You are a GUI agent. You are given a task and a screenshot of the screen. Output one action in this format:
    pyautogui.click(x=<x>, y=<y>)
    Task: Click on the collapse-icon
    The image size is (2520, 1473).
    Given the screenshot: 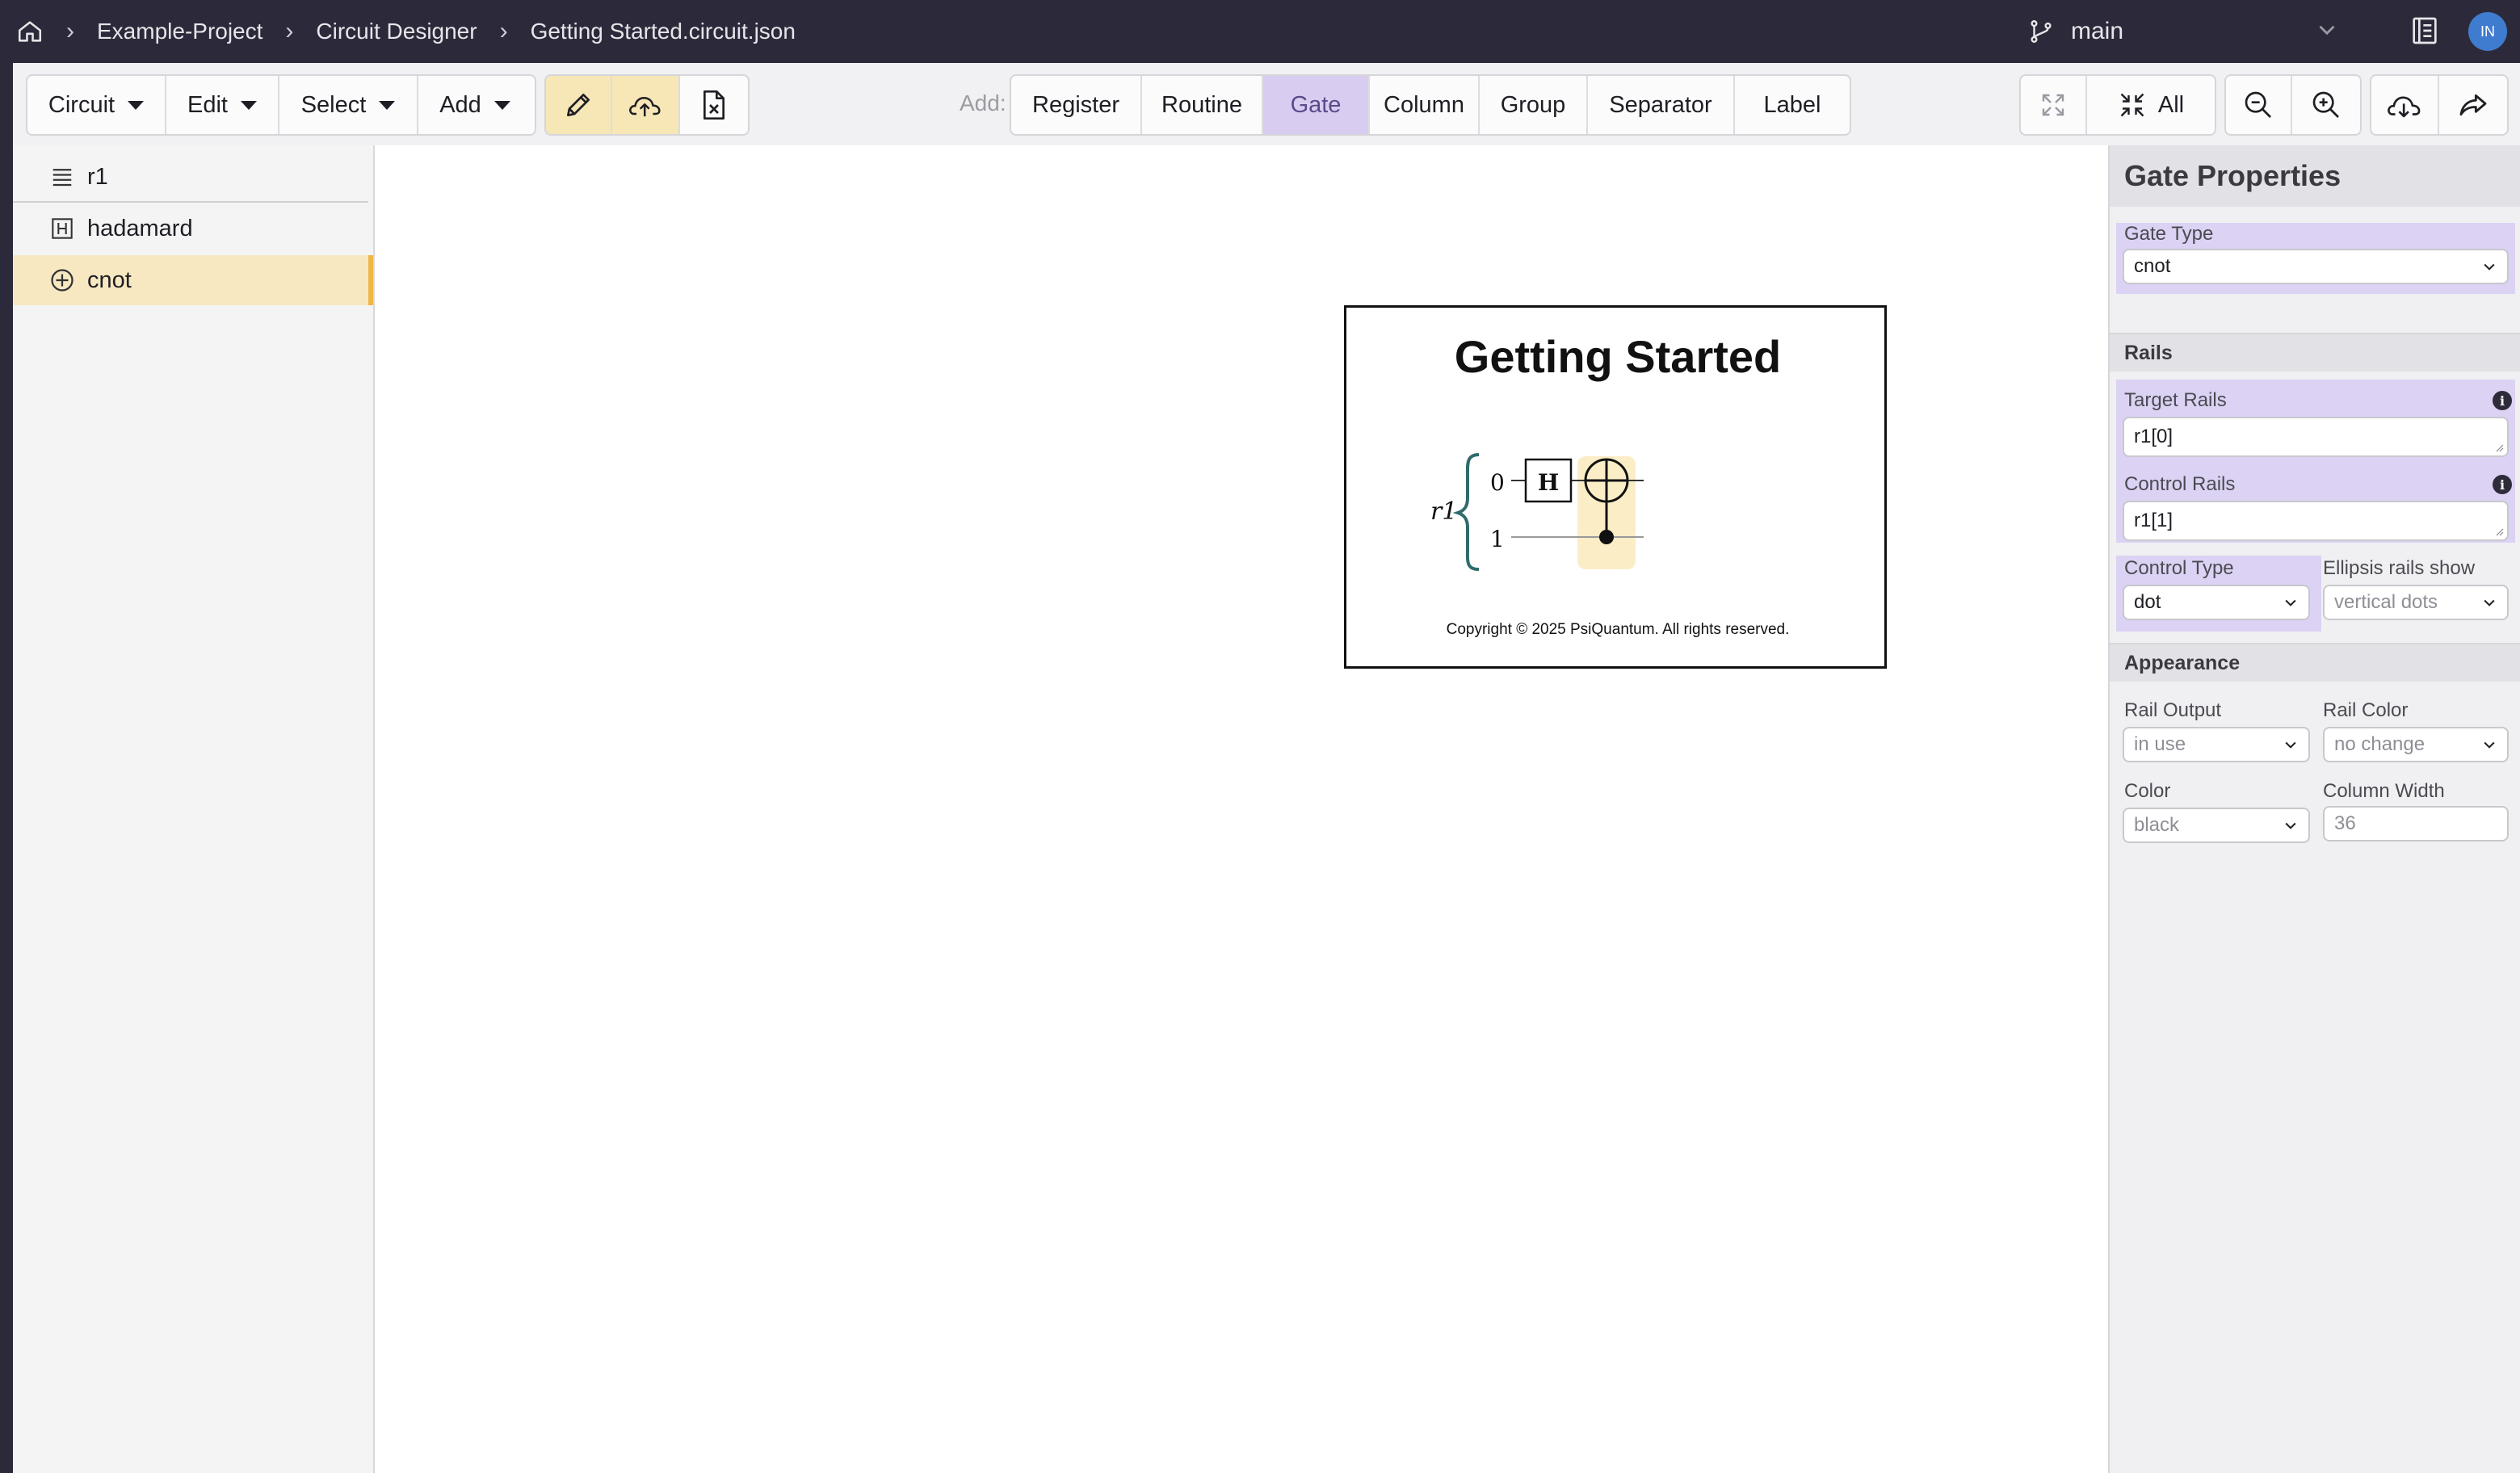 What is the action you would take?
    pyautogui.click(x=2132, y=105)
    